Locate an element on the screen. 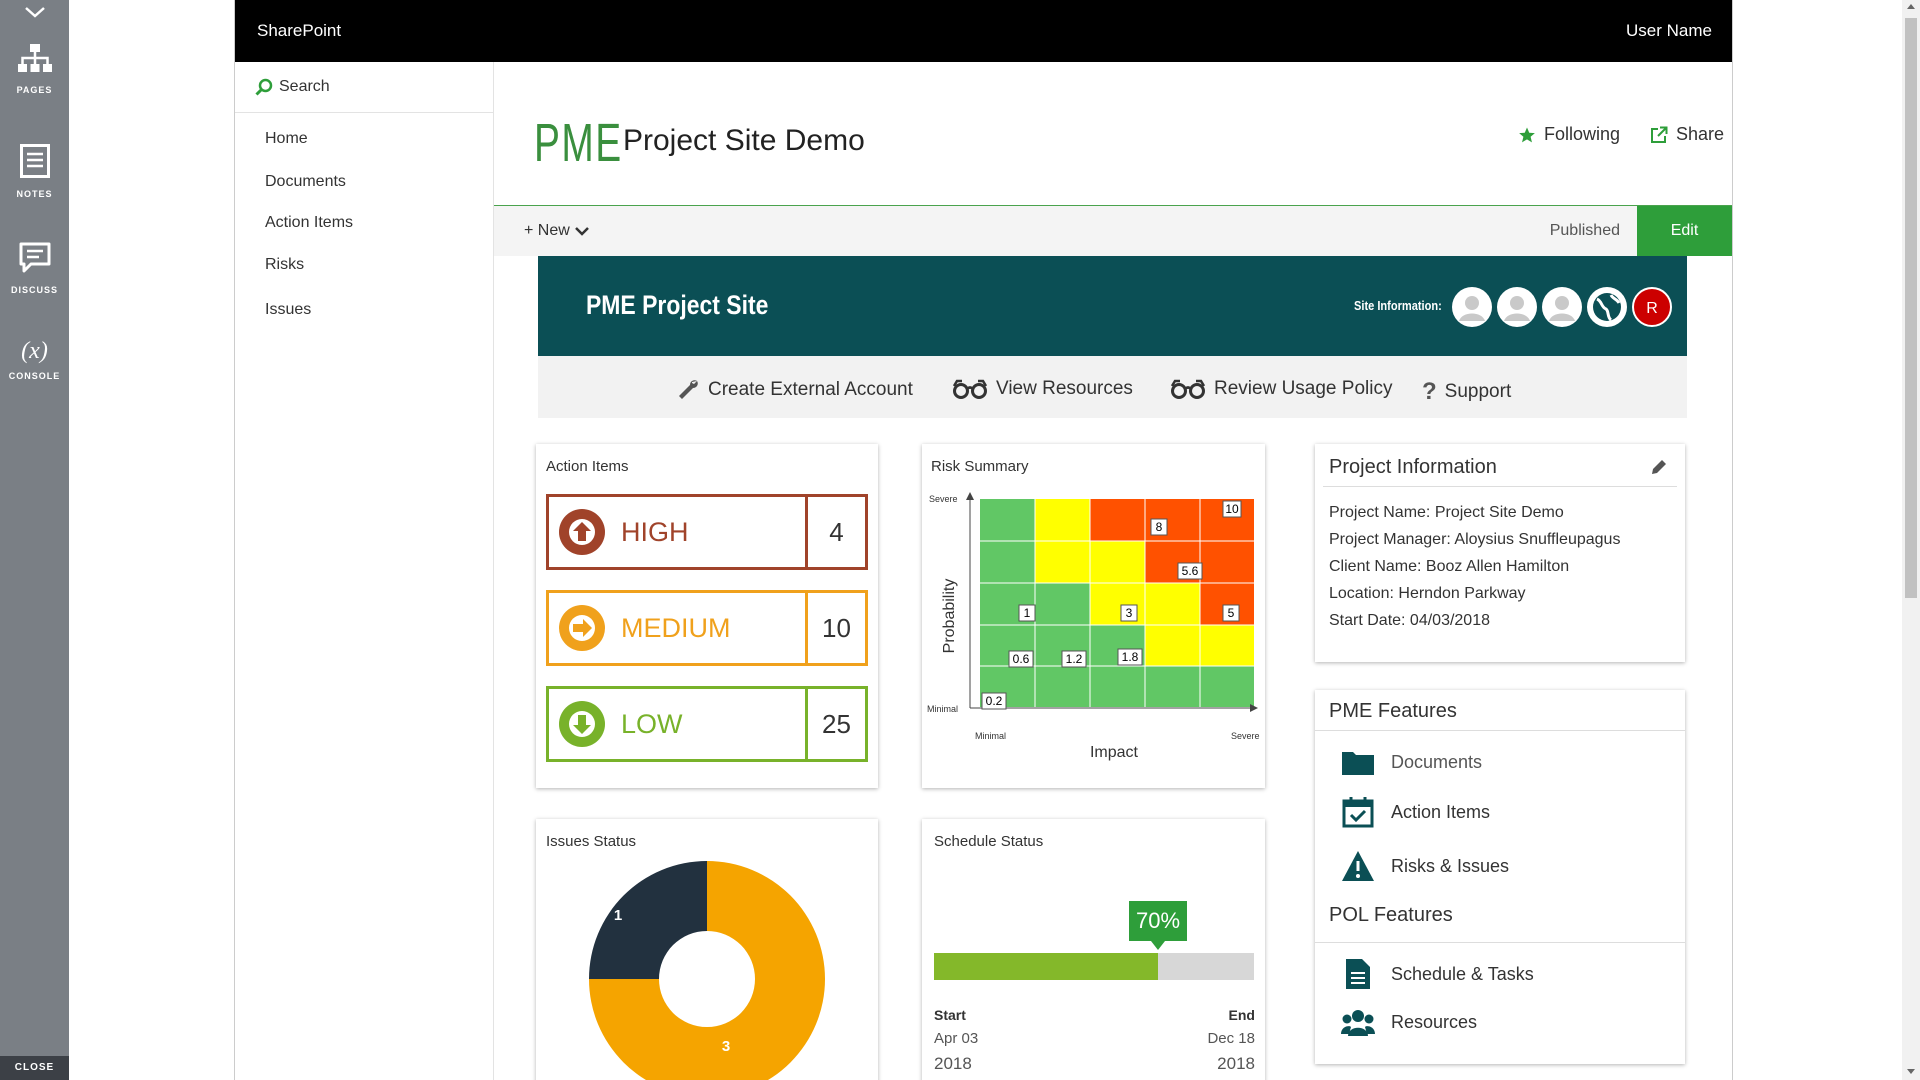 Image resolution: width=1920 pixels, height=1080 pixels. command-bar: + New Published Edit is located at coordinates (1113, 231).